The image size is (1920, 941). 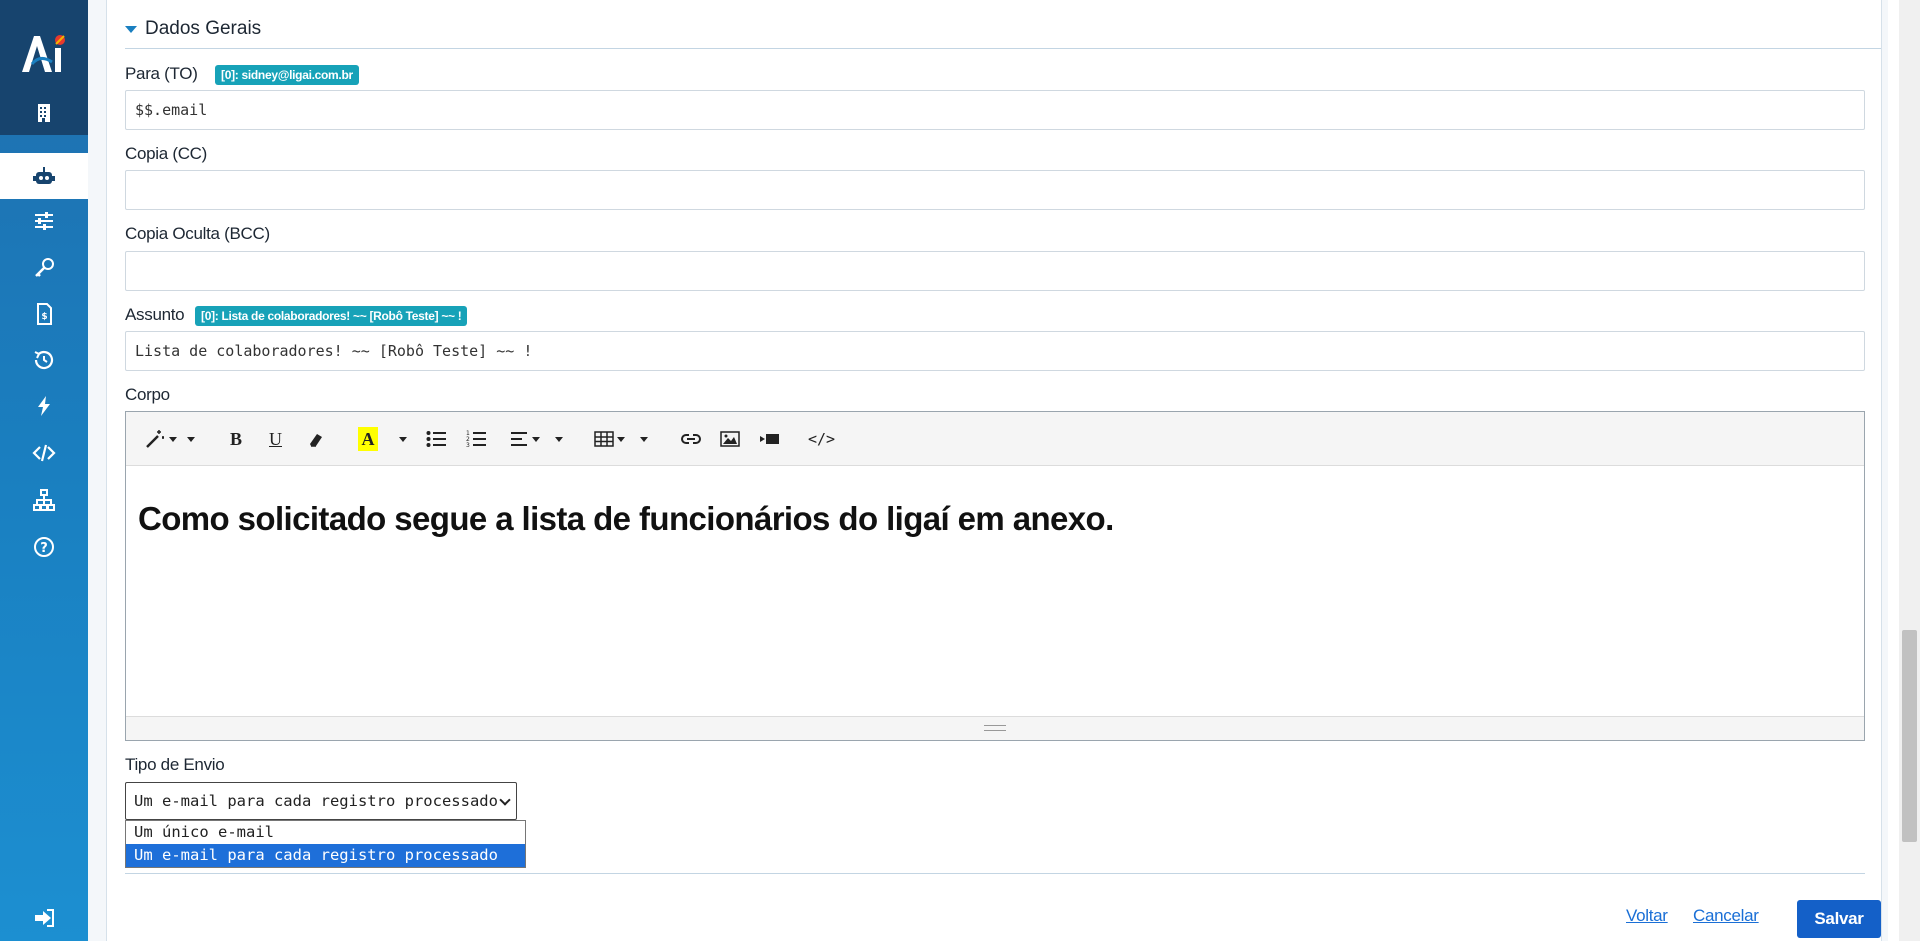 I want to click on link-icon, so click(x=691, y=439).